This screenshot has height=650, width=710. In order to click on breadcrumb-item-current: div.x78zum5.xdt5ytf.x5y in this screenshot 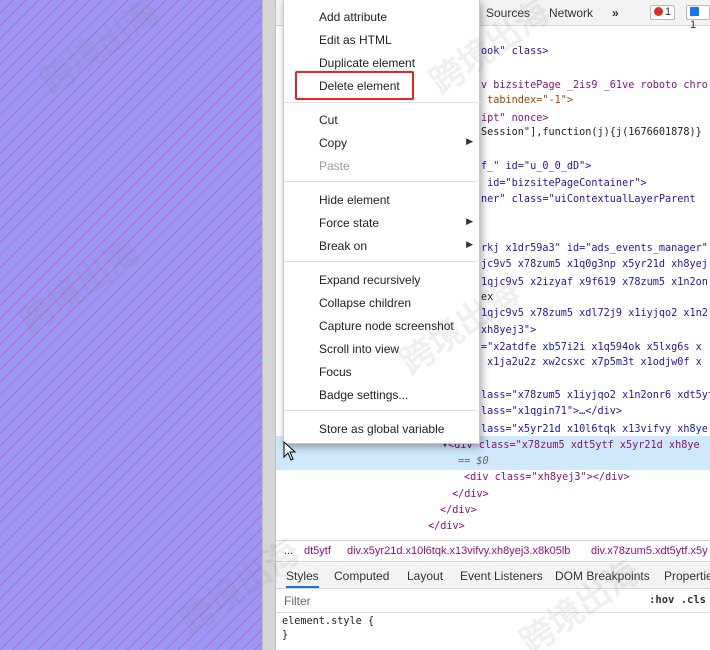, I will do `click(649, 551)`.